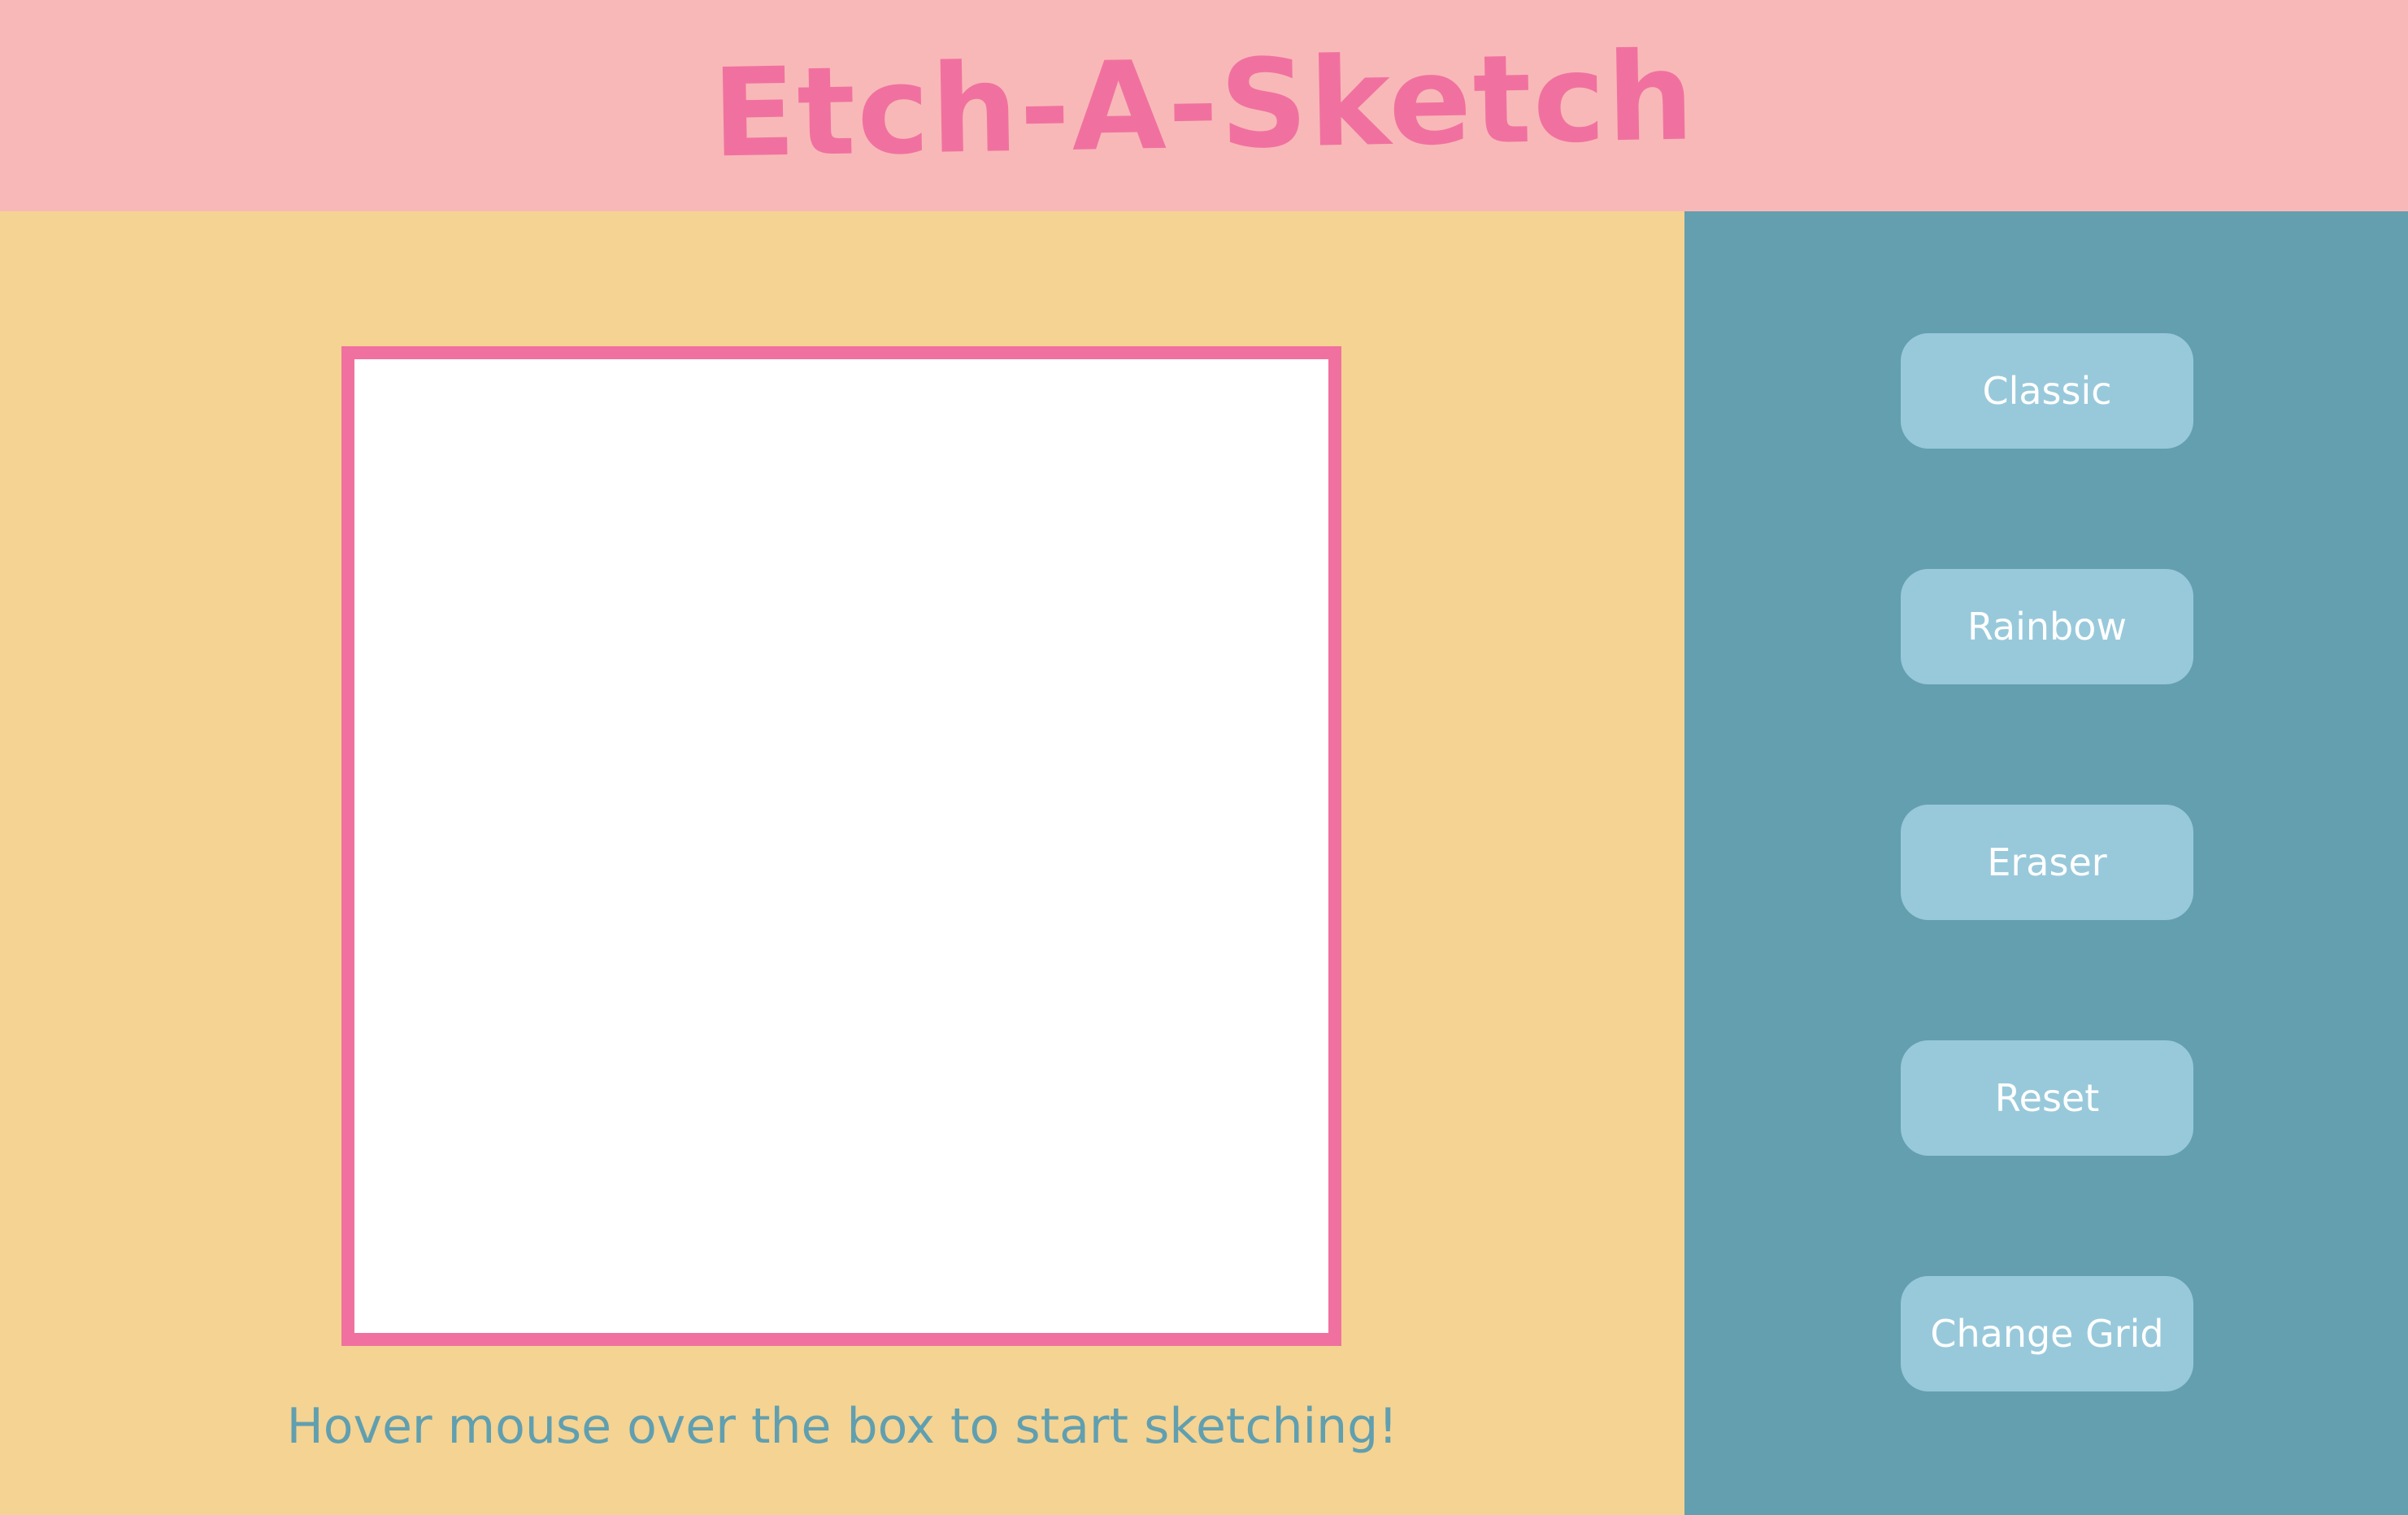 The height and width of the screenshot is (1515, 2408). I want to click on header: Etch-A-Sketch, so click(1204, 105).